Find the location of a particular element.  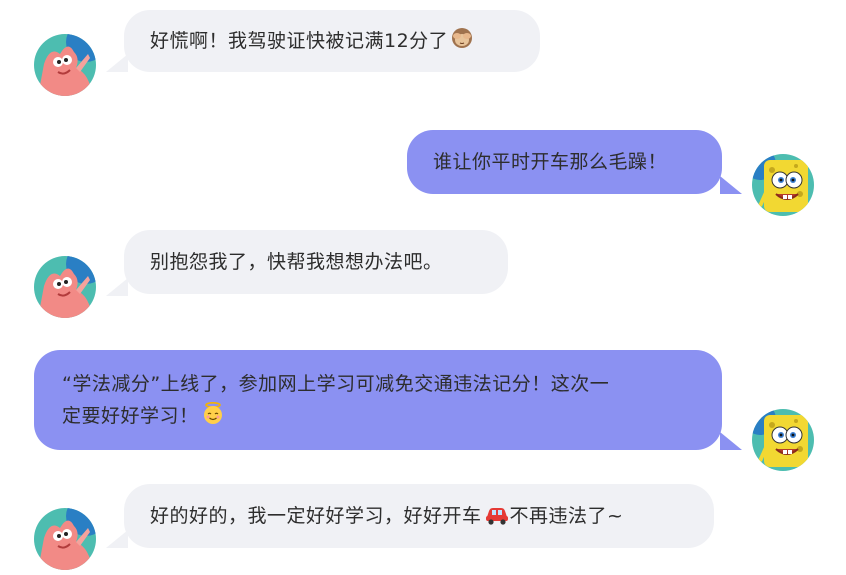

message-text: 别抱怨我了，快帮我想想办法吧。 is located at coordinates (296, 262).